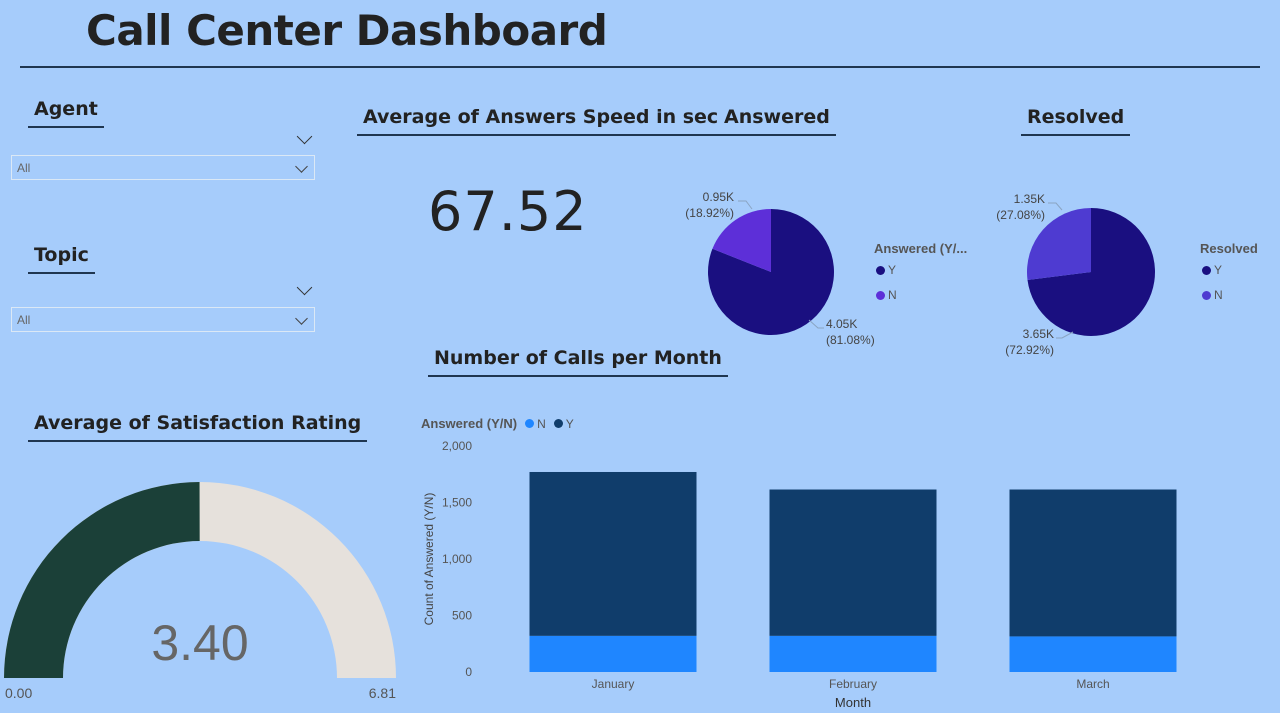  Describe the element at coordinates (1038, 334) in the screenshot. I see `pie-data-label: 3.65K` at that location.